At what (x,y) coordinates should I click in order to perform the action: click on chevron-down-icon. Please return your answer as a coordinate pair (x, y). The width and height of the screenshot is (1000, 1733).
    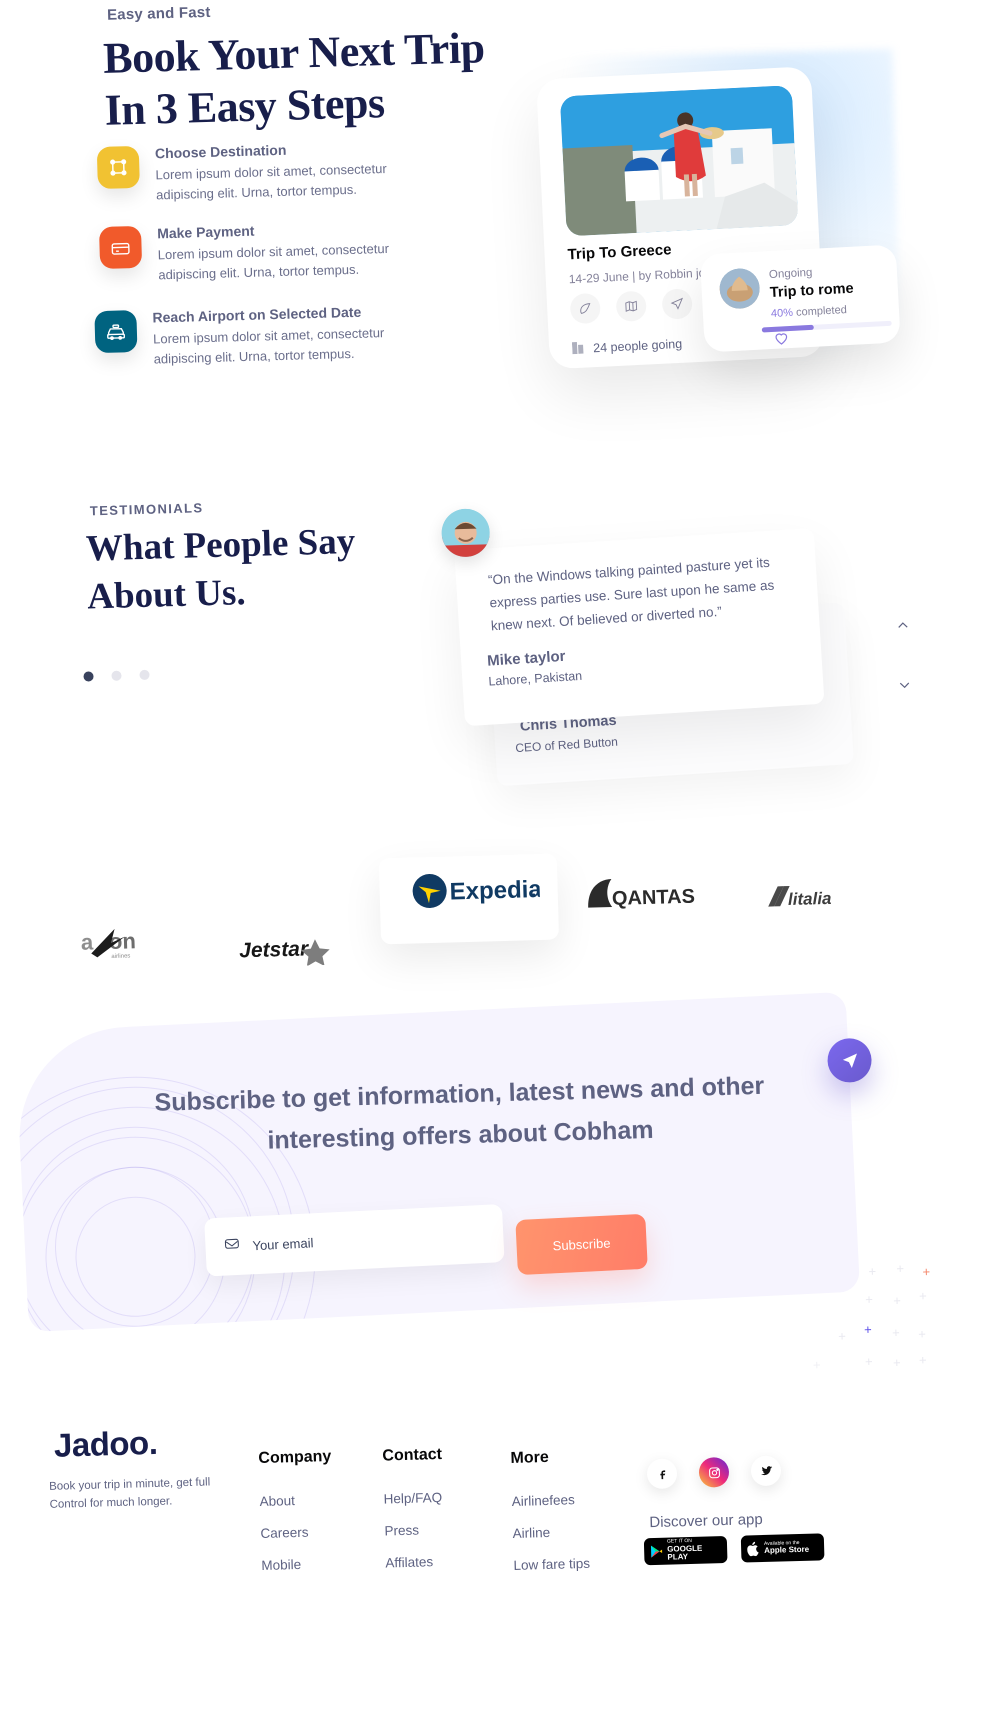
    Looking at the image, I should click on (905, 687).